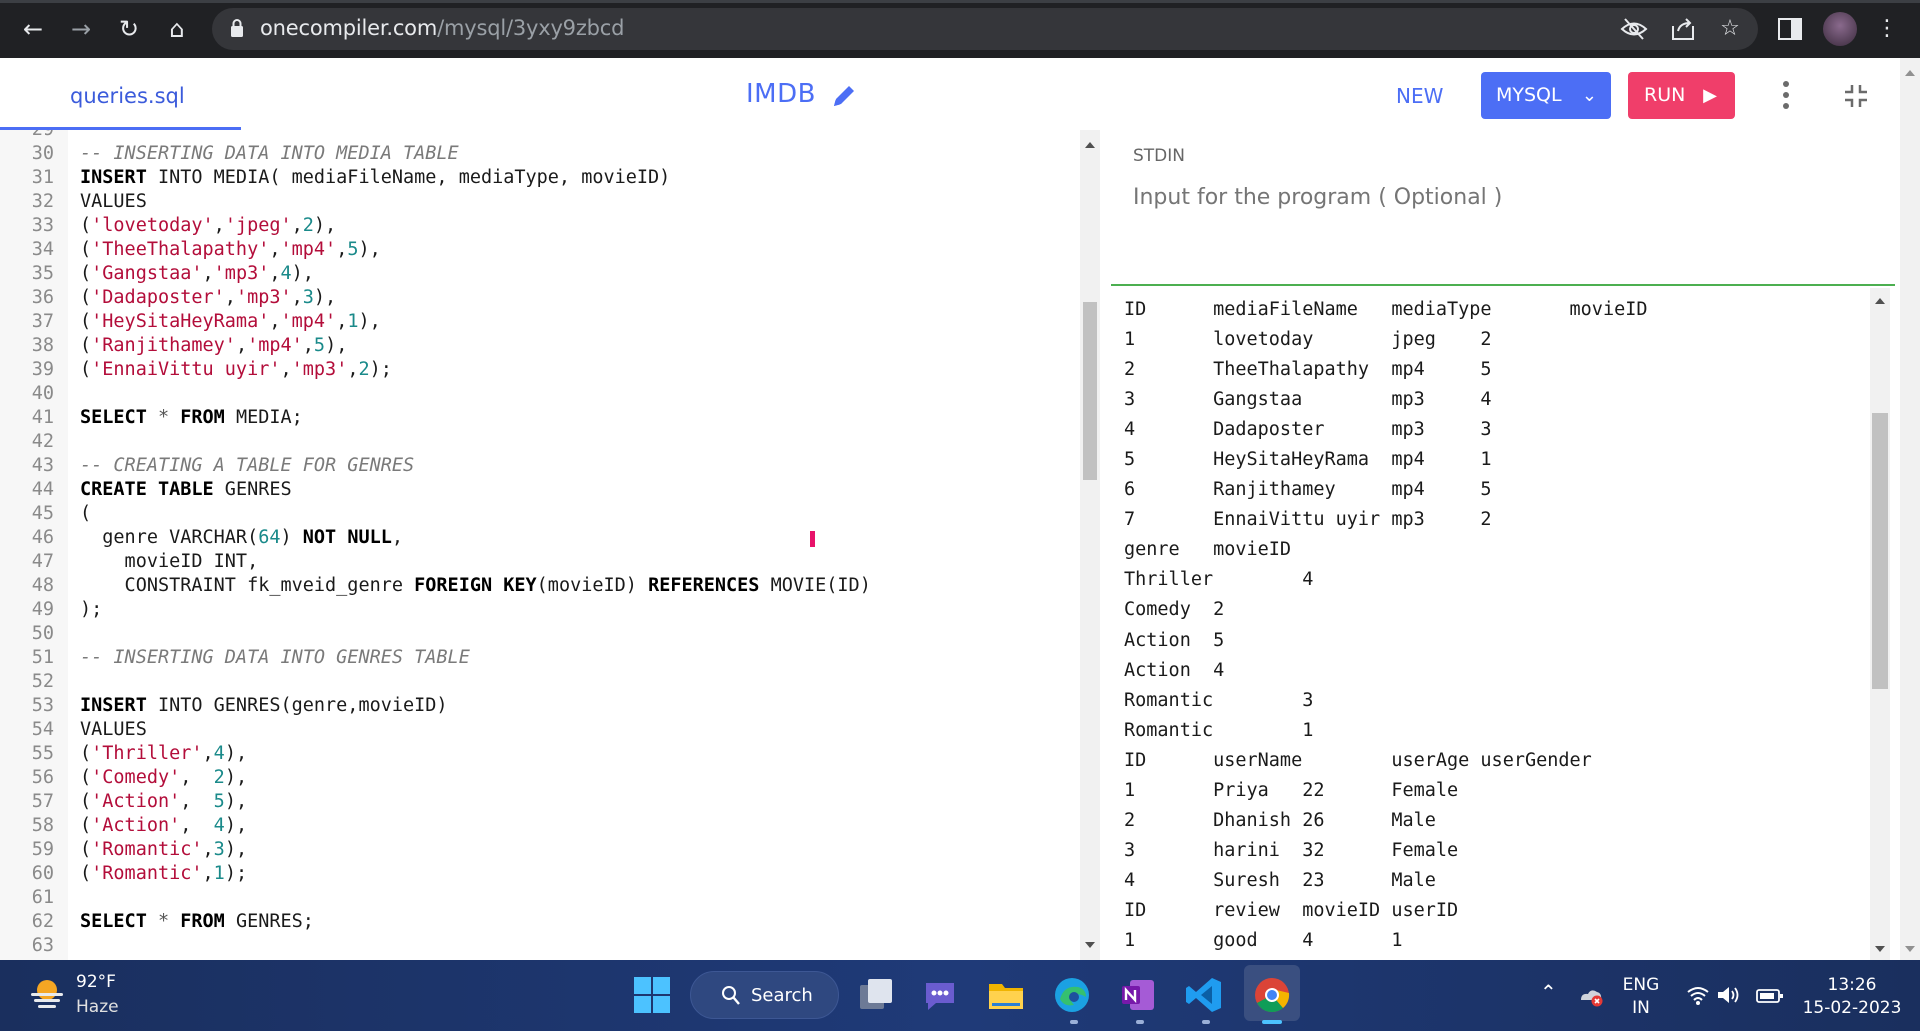  I want to click on code-text: -- INSERTING DATA INTO MEDIA TABLE, so click(269, 154).